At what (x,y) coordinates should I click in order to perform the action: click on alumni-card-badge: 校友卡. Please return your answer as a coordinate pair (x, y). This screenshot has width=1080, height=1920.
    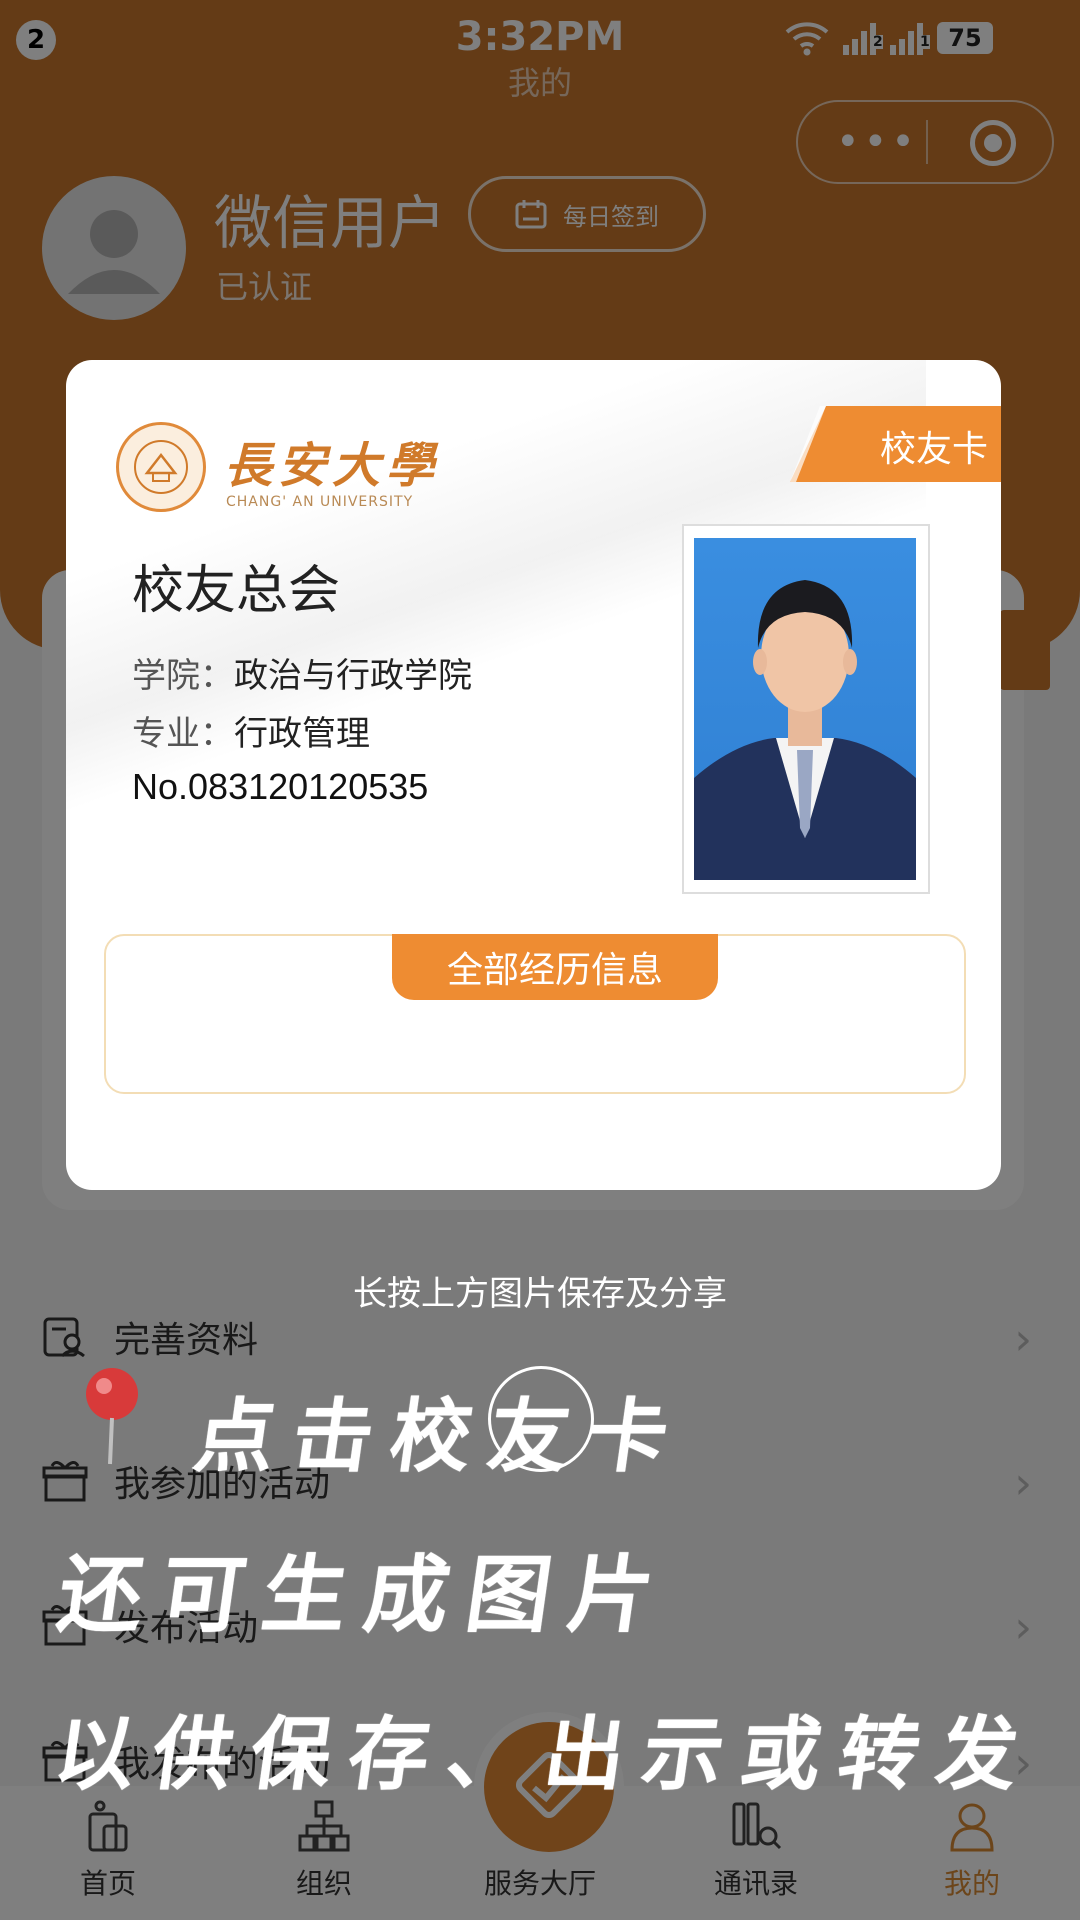
    Looking at the image, I should click on (933, 449).